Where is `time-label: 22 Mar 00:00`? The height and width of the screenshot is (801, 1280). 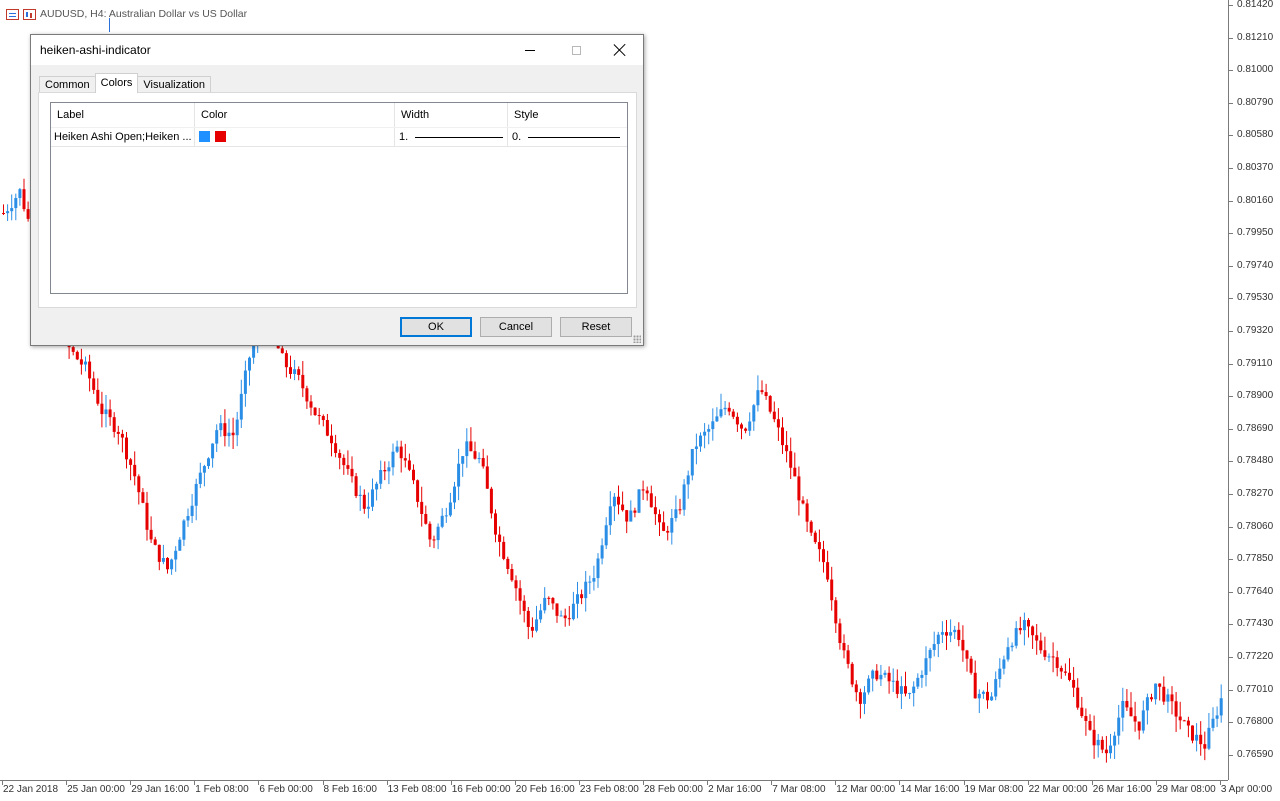
time-label: 22 Mar 00:00 is located at coordinates (1058, 789).